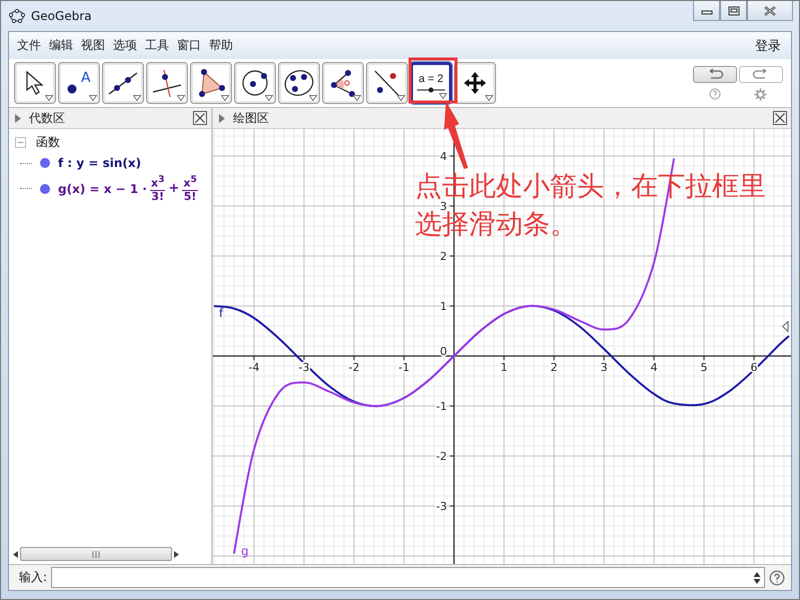 The width and height of the screenshot is (800, 600). What do you see at coordinates (158, 189) in the screenshot?
I see `fraction: x$^{3}$ 3!` at bounding box center [158, 189].